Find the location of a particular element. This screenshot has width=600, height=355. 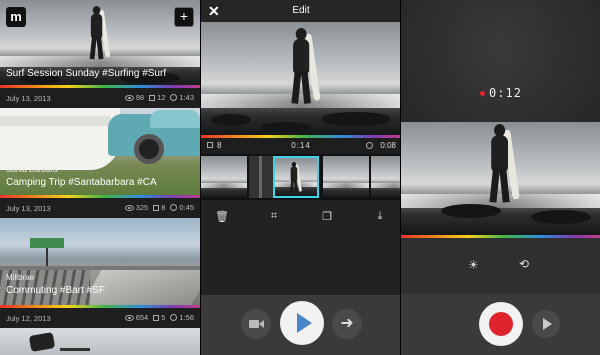

clips-count: 5 is located at coordinates (163, 317).